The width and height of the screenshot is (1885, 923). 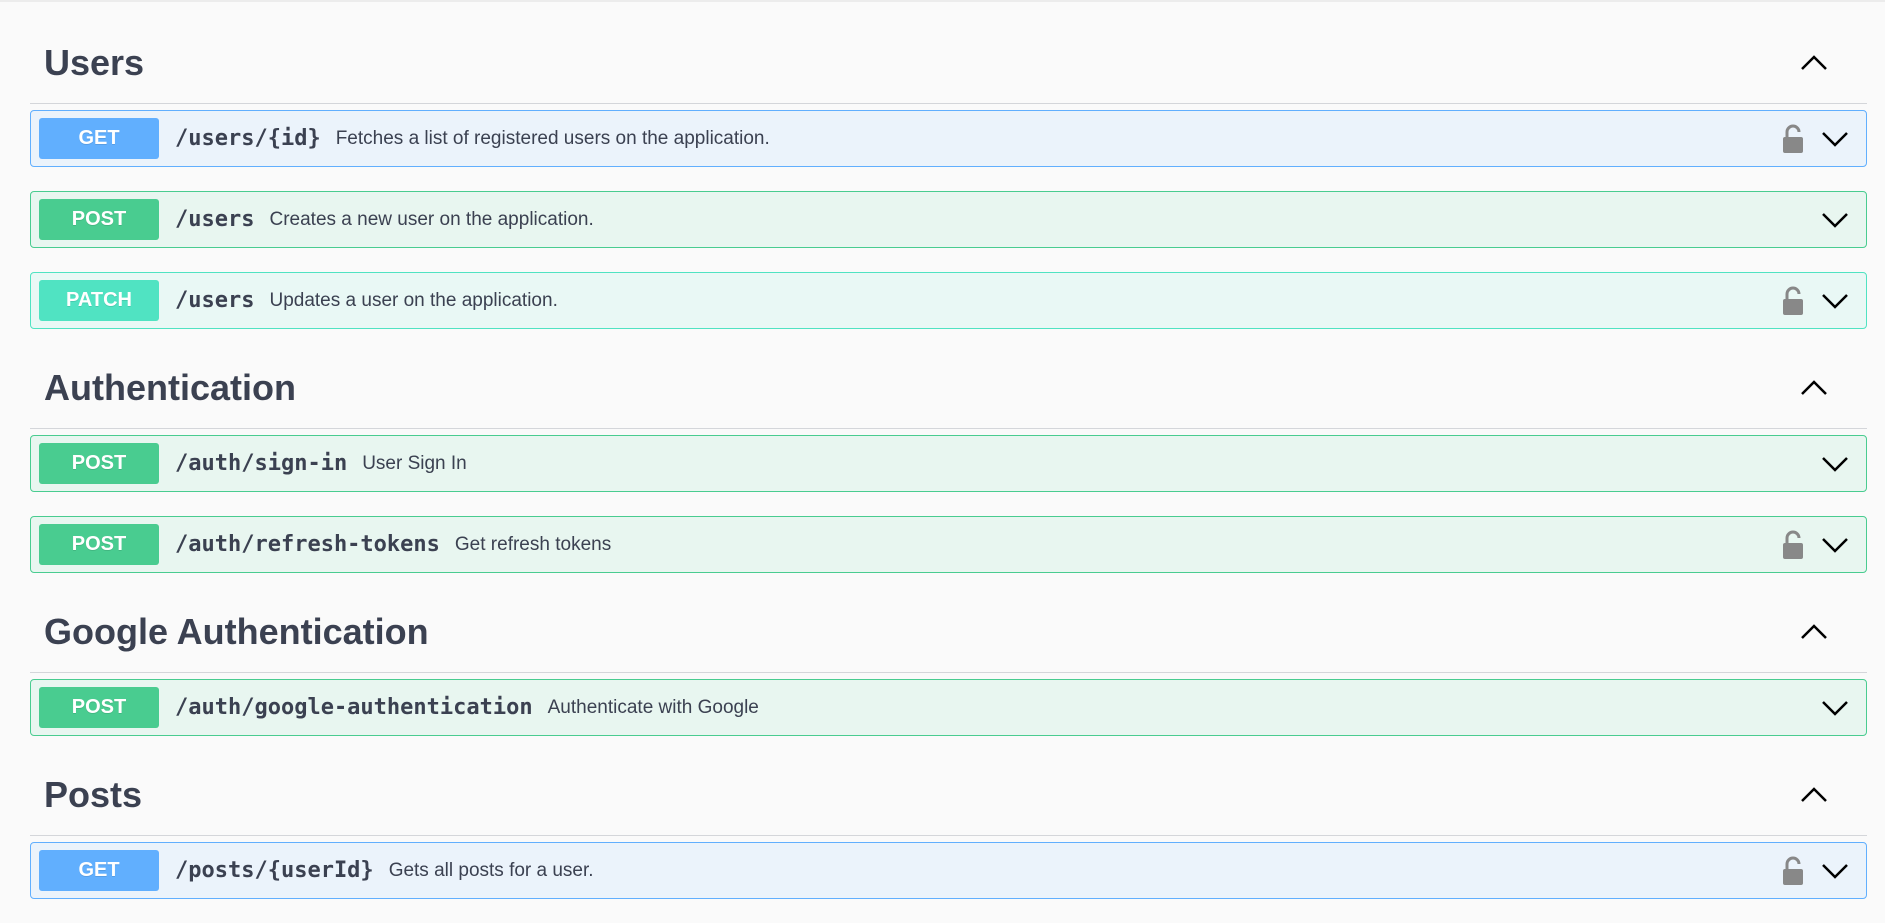 I want to click on section-header-users: Users, so click(x=948, y=63).